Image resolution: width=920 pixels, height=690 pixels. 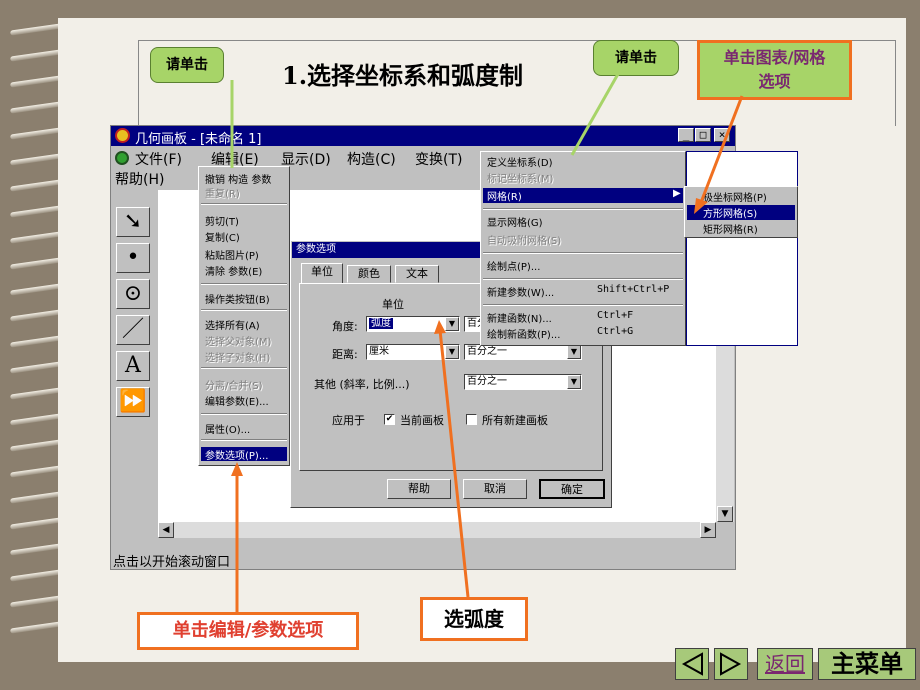 I want to click on note-grid-option: 单击图表/网格选项, so click(x=774, y=70).